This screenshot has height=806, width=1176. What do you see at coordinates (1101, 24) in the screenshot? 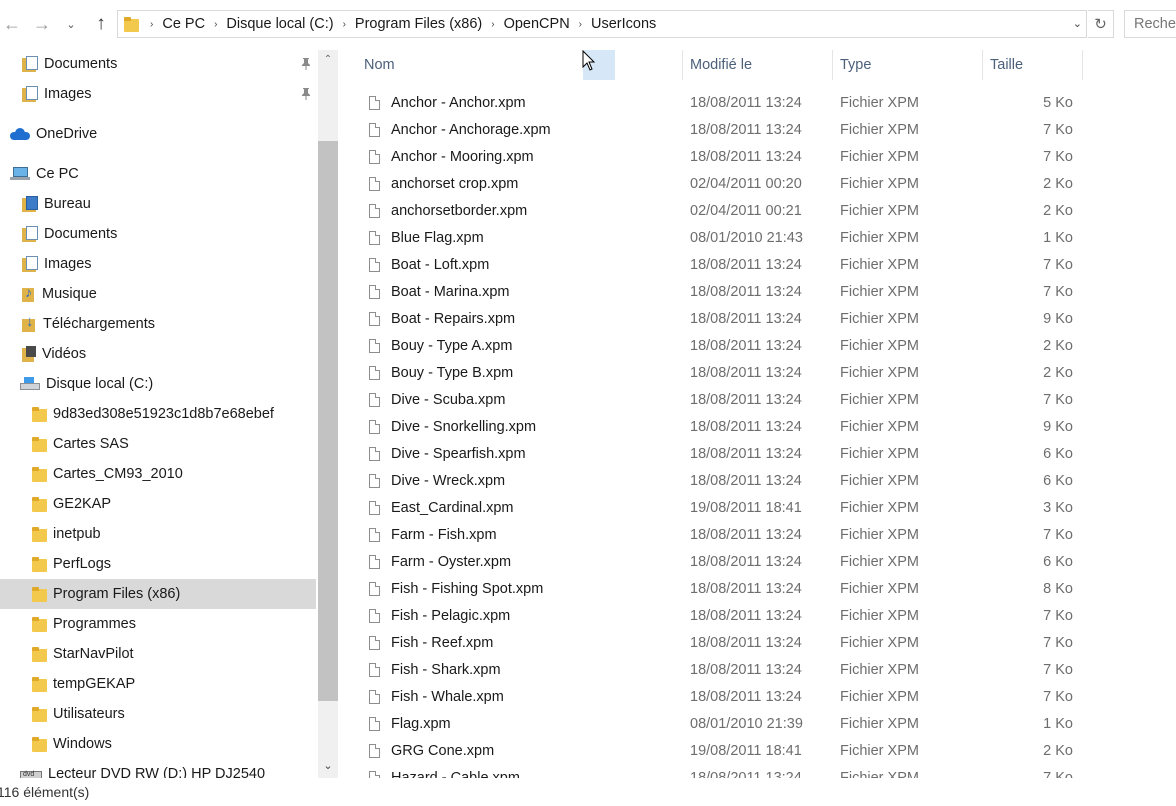
I see `refresh-button: ↻` at bounding box center [1101, 24].